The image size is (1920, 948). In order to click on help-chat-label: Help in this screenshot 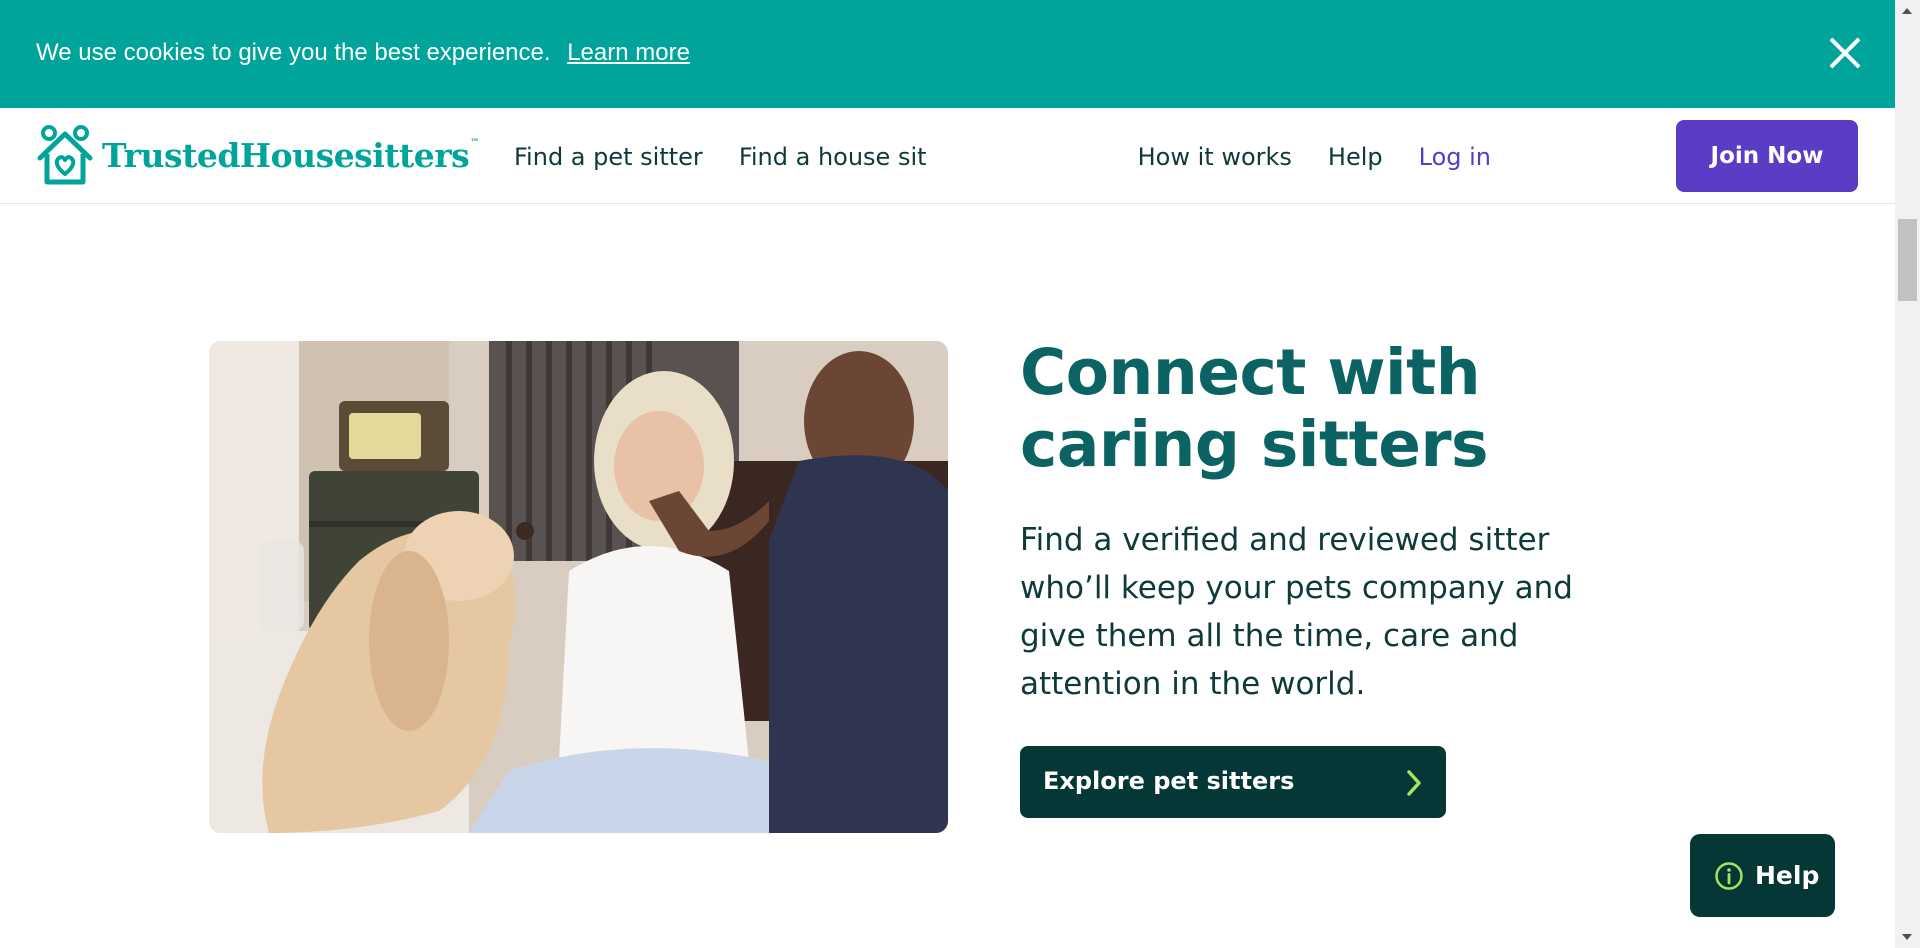, I will do `click(1787, 875)`.